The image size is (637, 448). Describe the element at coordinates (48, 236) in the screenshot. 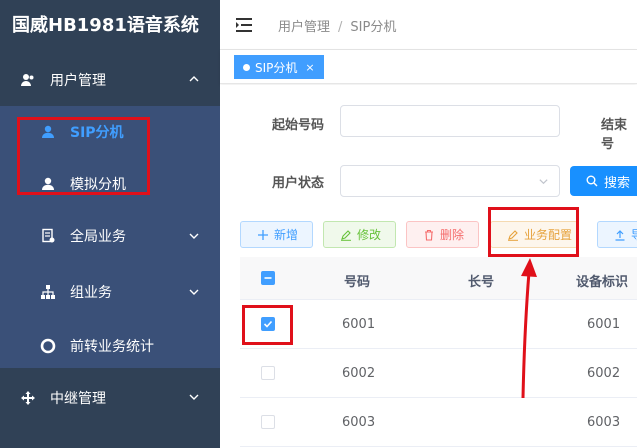

I see `document-icon` at that location.